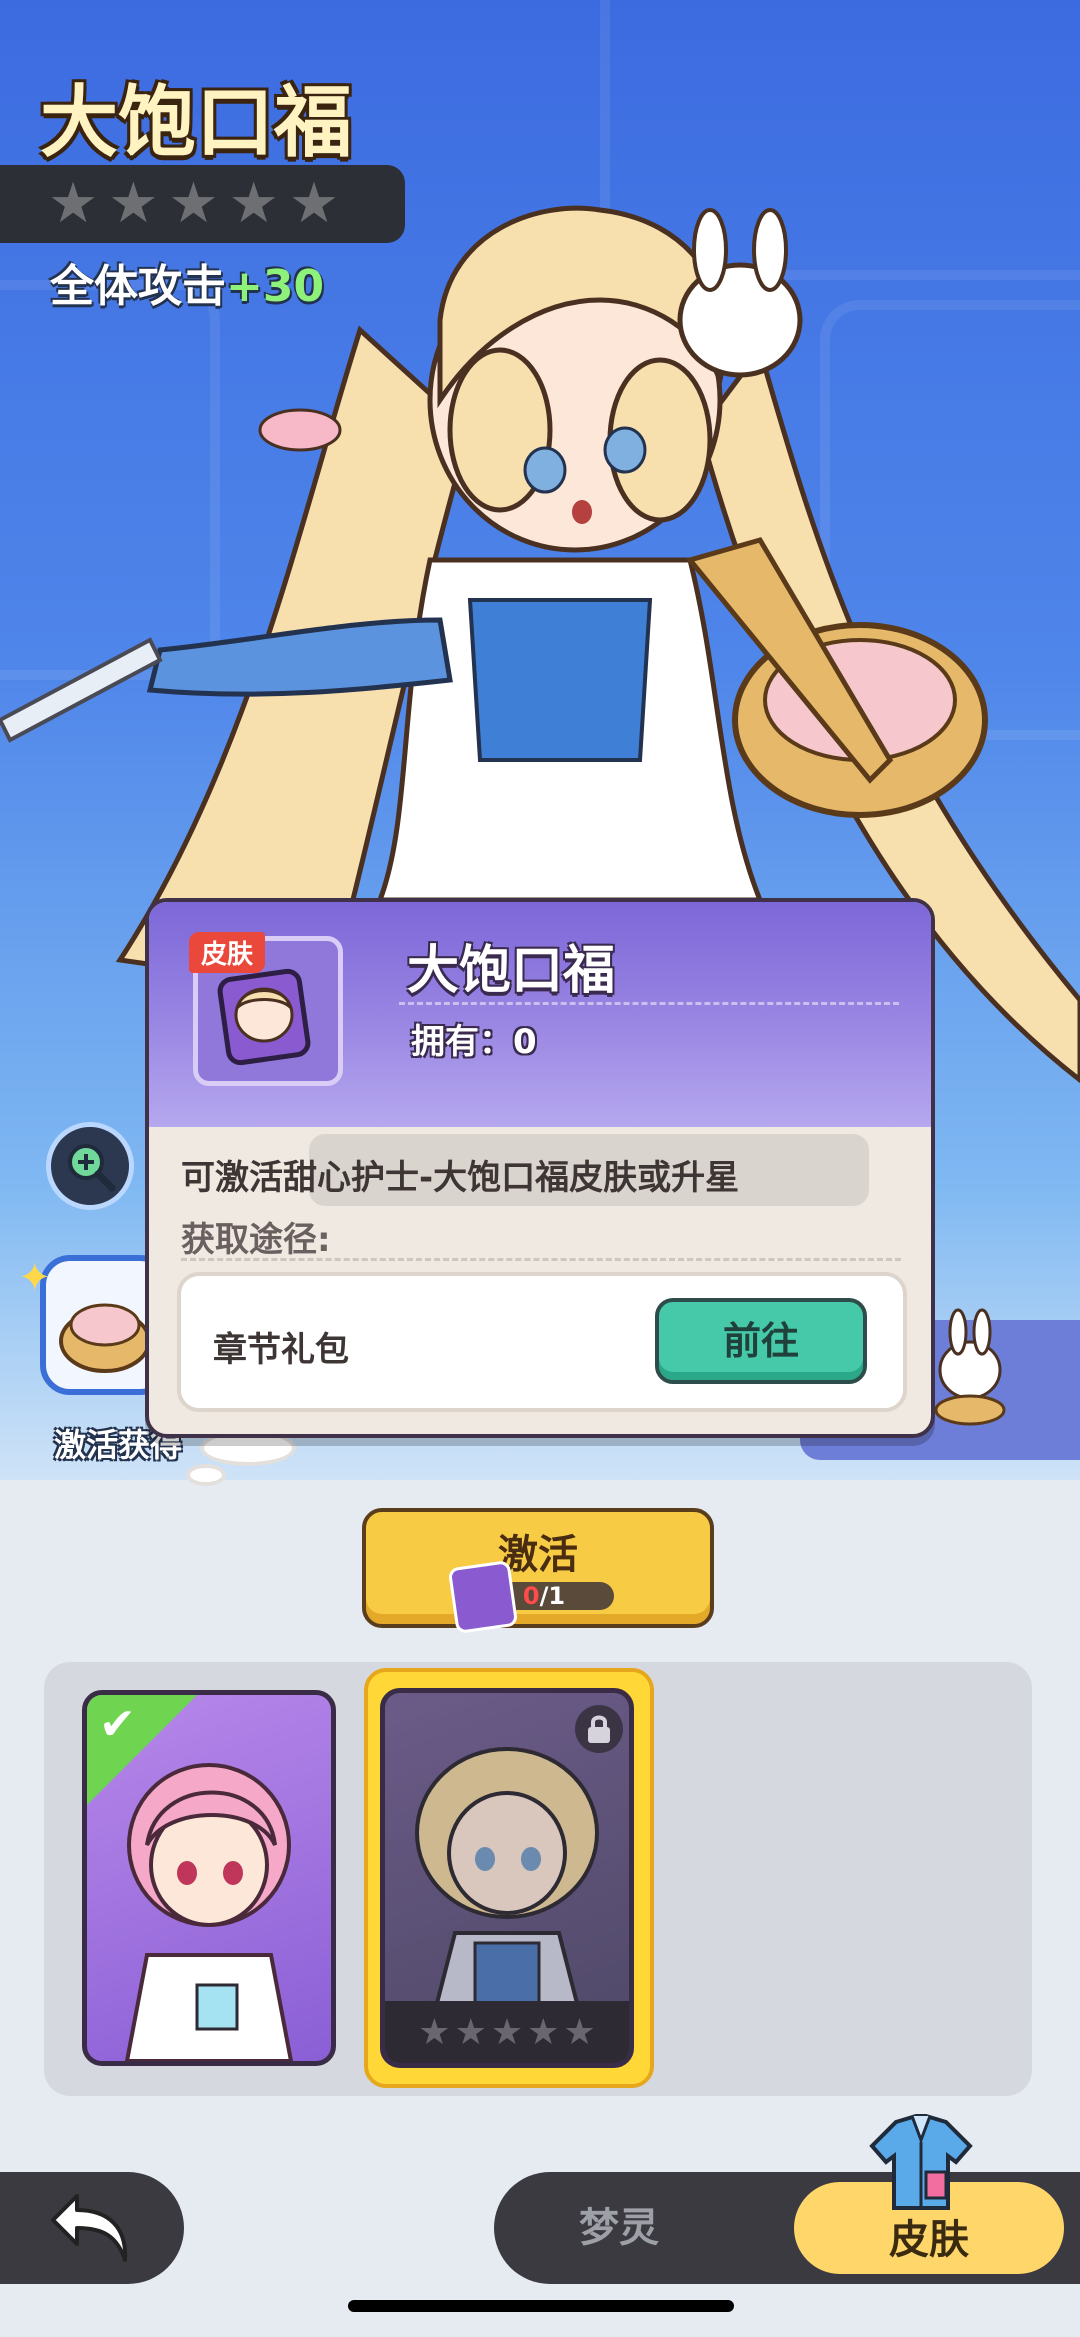 This screenshot has height=2337, width=1080. Describe the element at coordinates (256, 1240) in the screenshot. I see `obtain-way-label: 获取途径:` at that location.